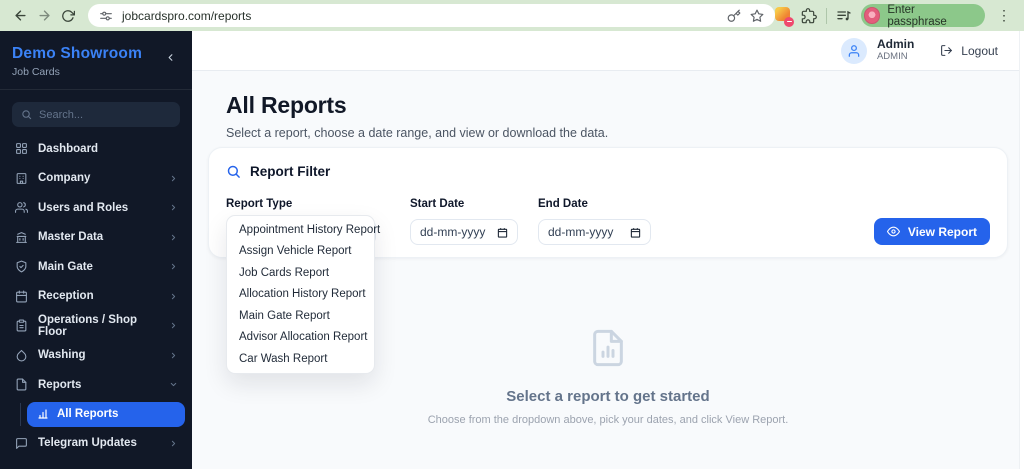  Describe the element at coordinates (979, 50) in the screenshot. I see `logout-label: Logout` at that location.